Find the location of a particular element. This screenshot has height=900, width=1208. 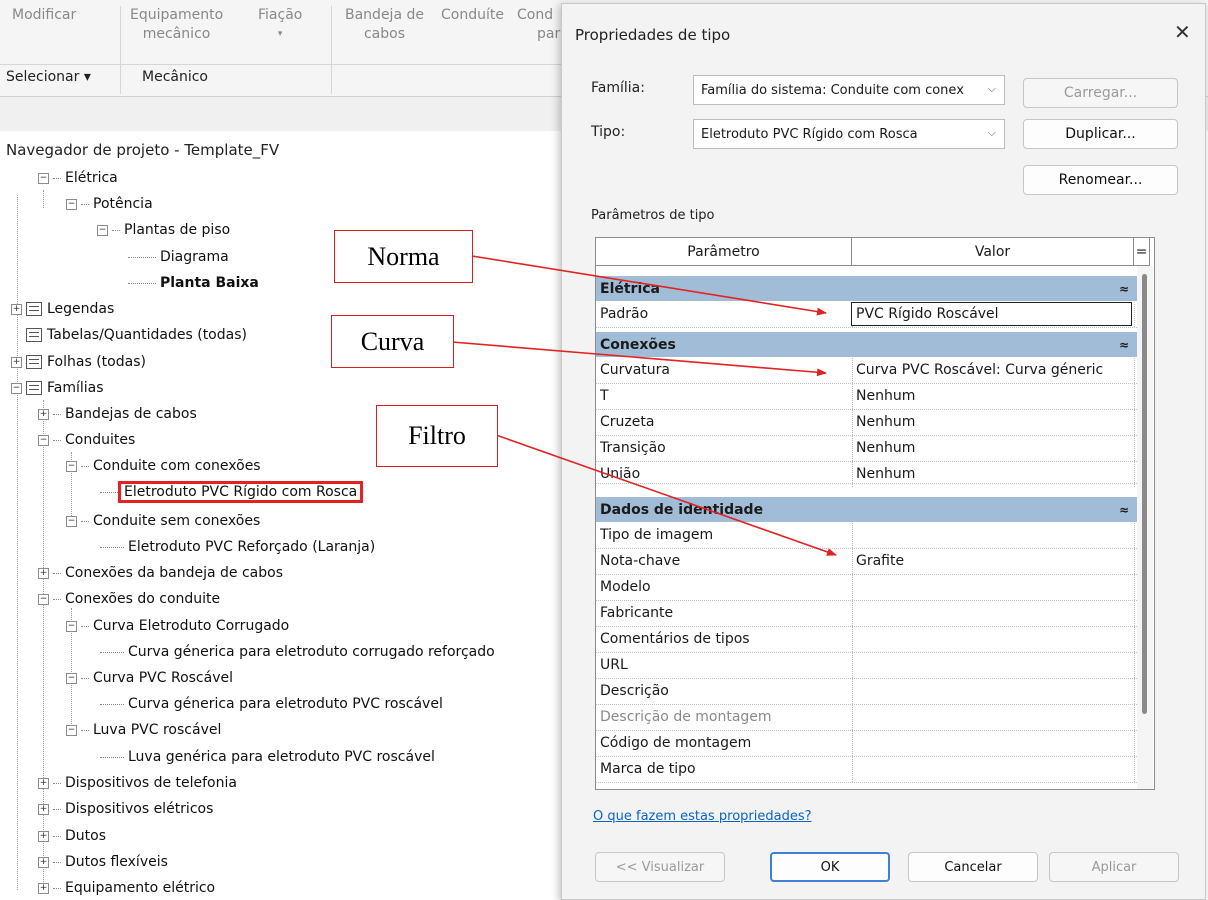

annotation-arrows is located at coordinates (644, 405).